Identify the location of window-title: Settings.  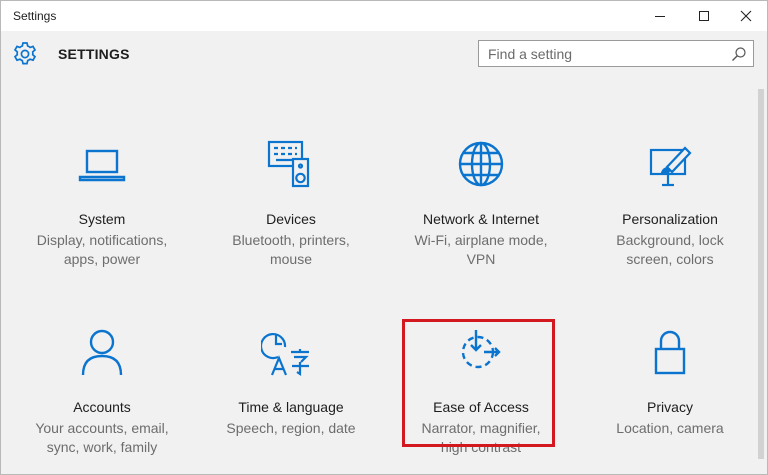
(35, 16).